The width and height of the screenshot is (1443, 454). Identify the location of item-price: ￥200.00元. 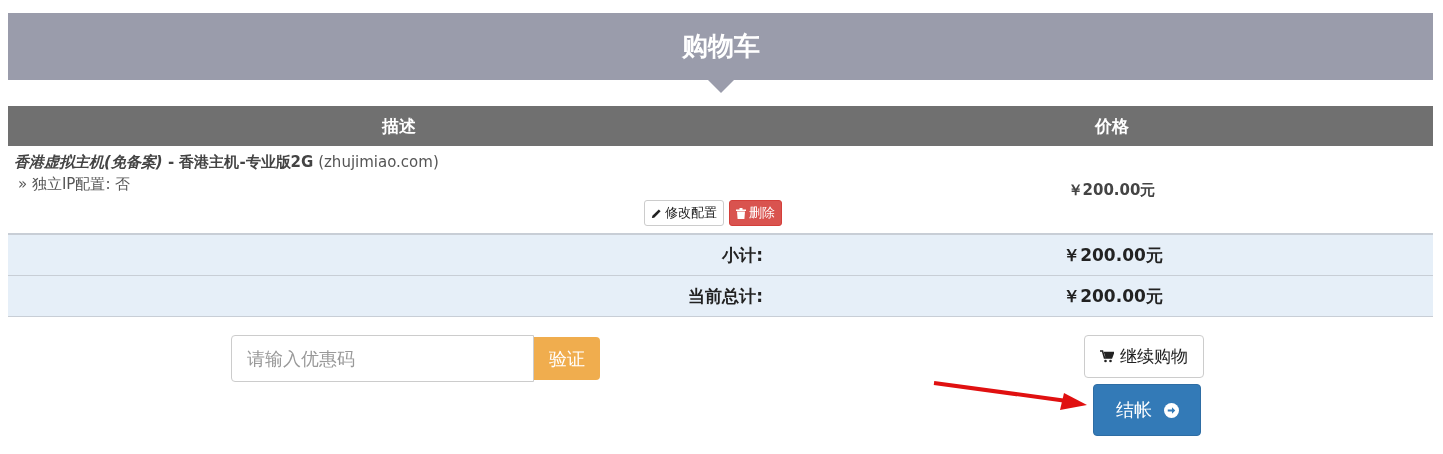
(1111, 190).